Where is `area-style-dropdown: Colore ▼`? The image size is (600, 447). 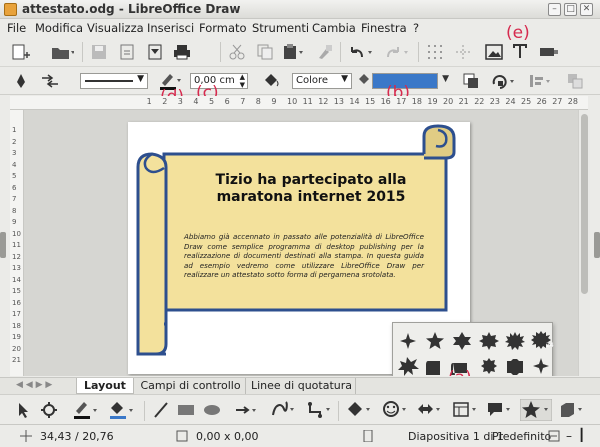 area-style-dropdown: Colore ▼ is located at coordinates (322, 81).